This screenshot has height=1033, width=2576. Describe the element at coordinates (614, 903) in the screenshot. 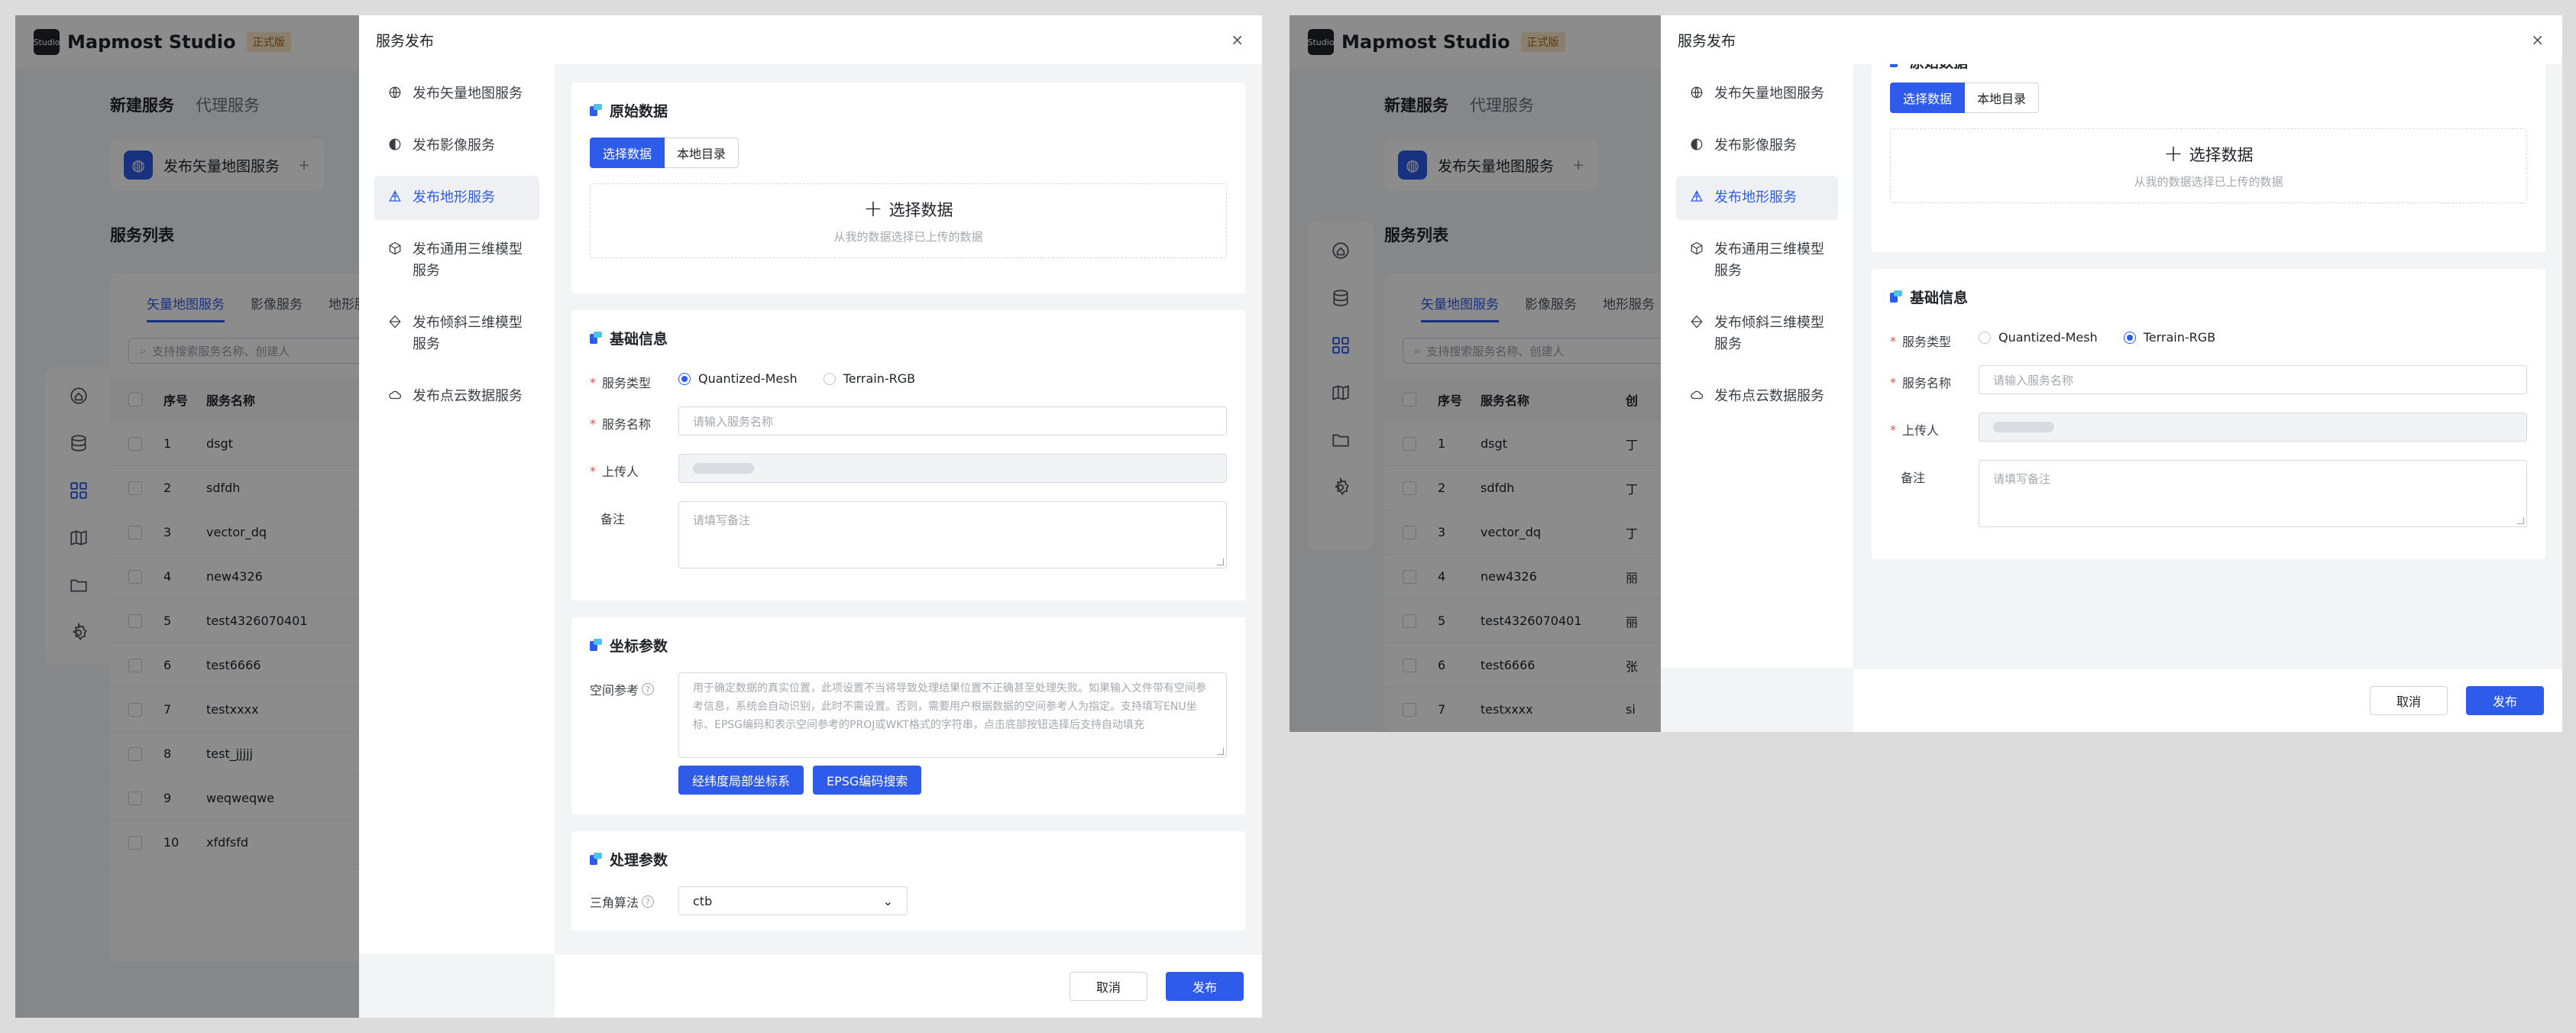

I see `algo-label: 三角算法` at that location.